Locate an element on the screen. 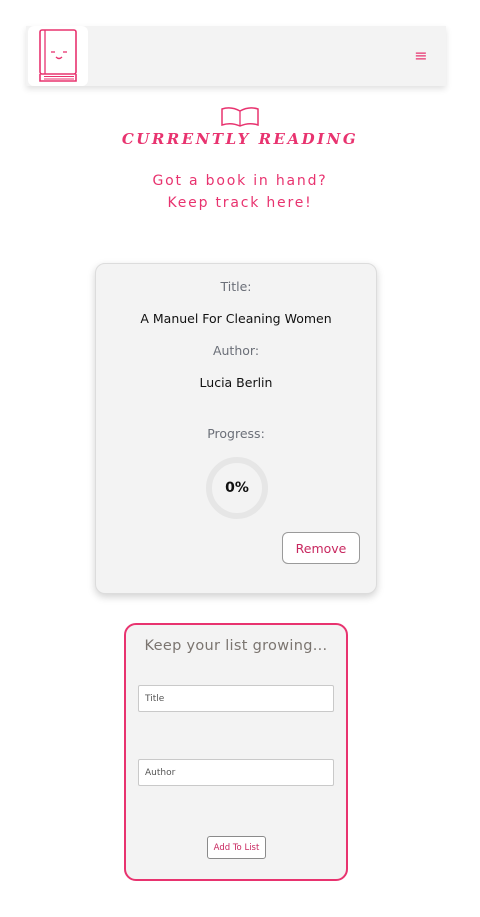 Image resolution: width=480 pixels, height=917 pixels. author-label: Author: is located at coordinates (236, 350).